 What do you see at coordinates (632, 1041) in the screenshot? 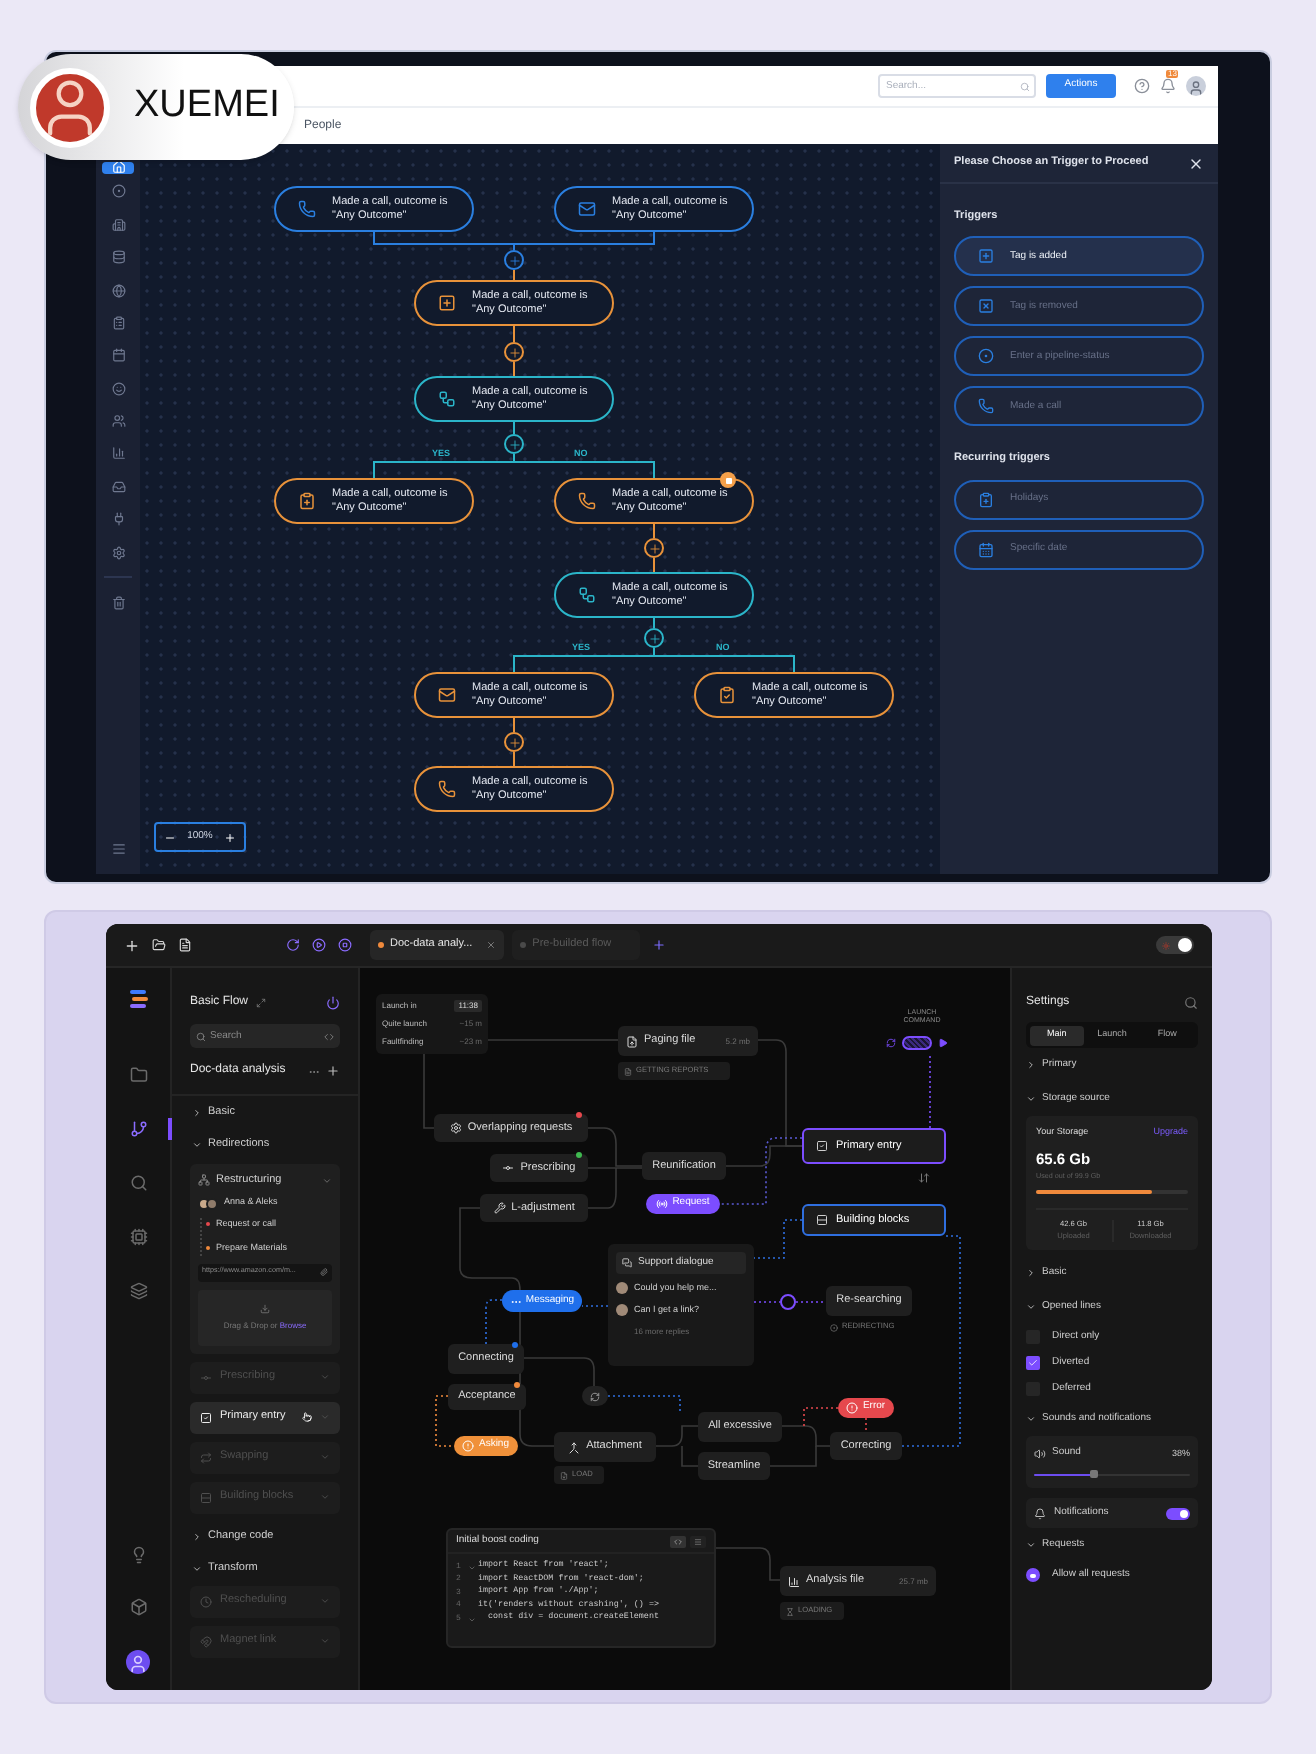
I see `file-upload-icon` at bounding box center [632, 1041].